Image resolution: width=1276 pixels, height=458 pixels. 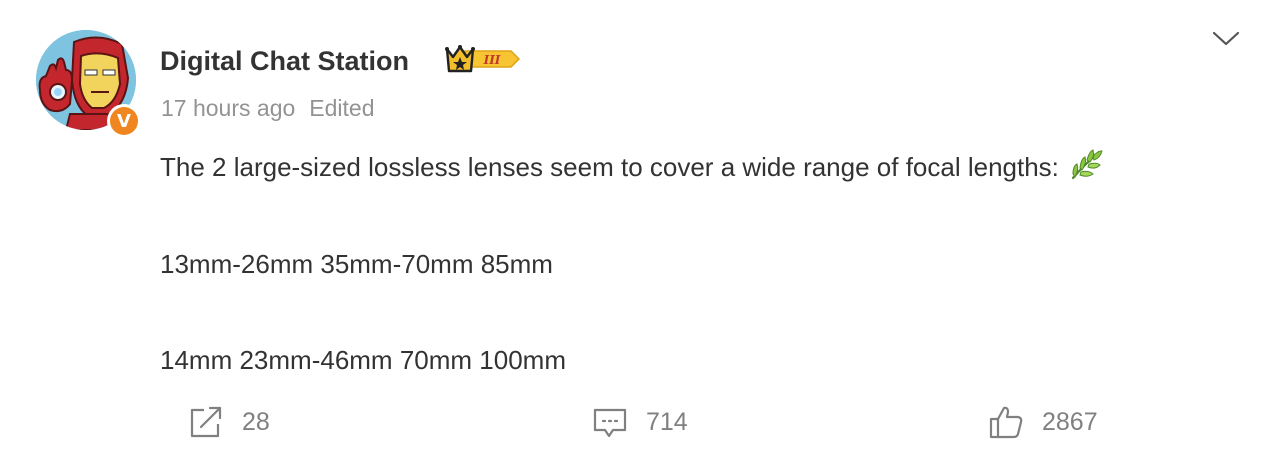 I want to click on share-count: 28, so click(x=256, y=421).